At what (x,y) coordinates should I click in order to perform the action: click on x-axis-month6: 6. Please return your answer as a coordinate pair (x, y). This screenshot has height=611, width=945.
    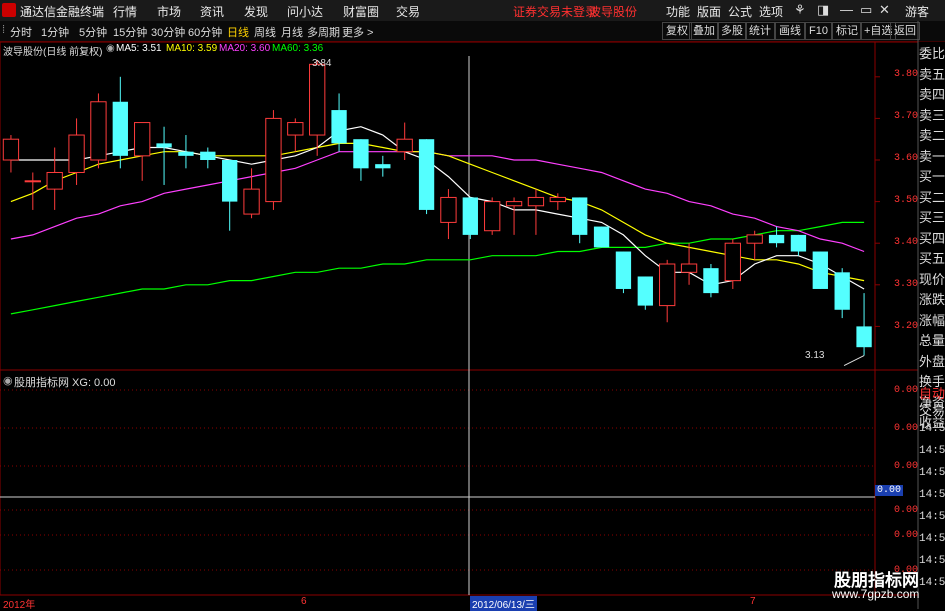
    Looking at the image, I should click on (304, 601).